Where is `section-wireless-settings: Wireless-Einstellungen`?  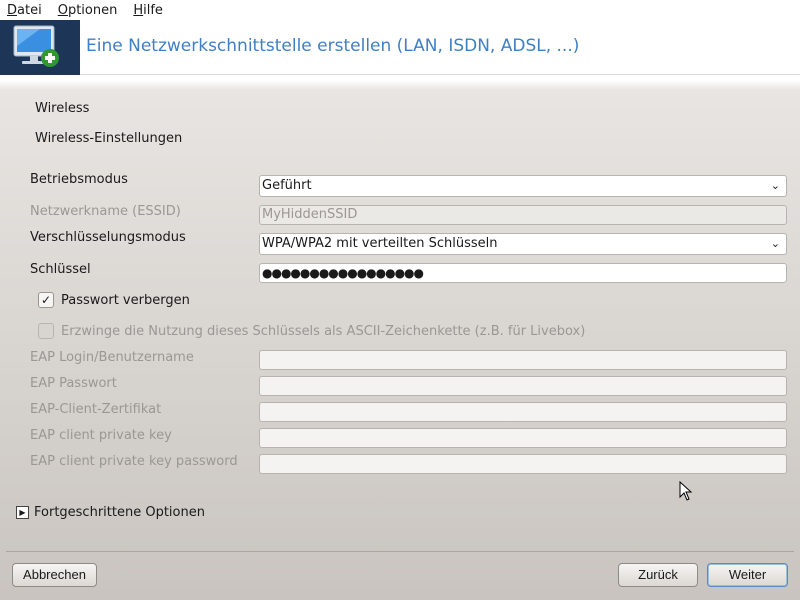
section-wireless-settings: Wireless-Einstellungen is located at coordinates (109, 138).